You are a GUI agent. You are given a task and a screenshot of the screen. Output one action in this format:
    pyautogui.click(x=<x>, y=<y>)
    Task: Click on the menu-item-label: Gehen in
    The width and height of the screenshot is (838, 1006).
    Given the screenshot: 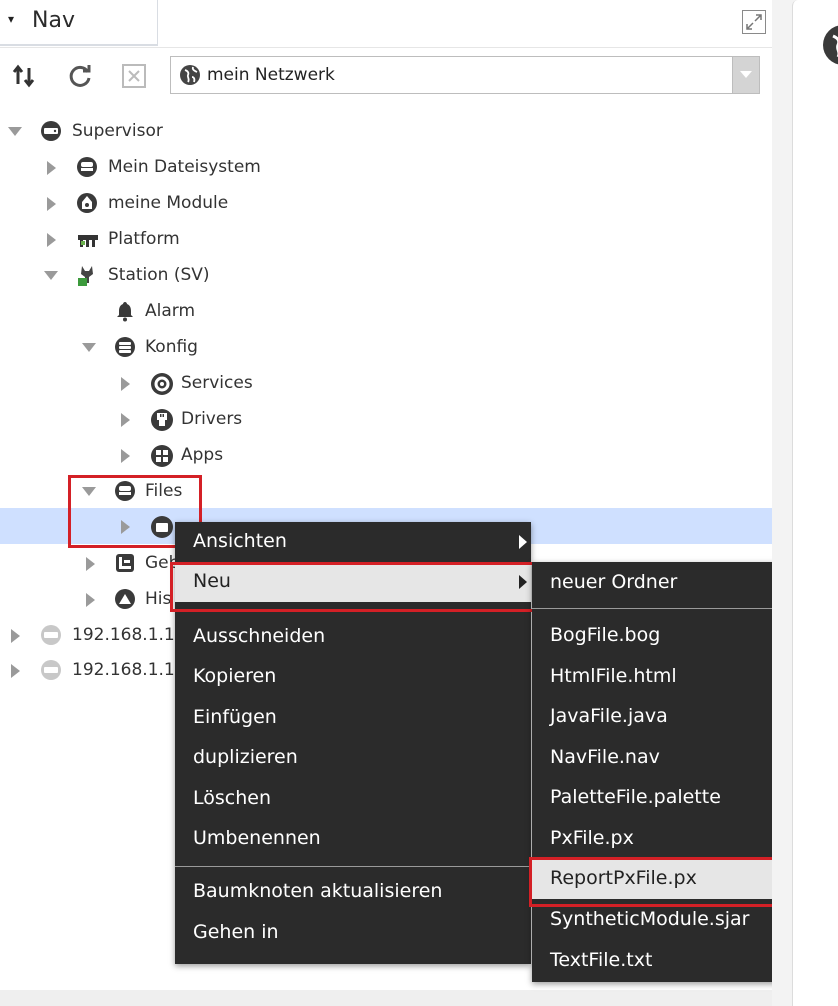 What is the action you would take?
    pyautogui.click(x=236, y=932)
    